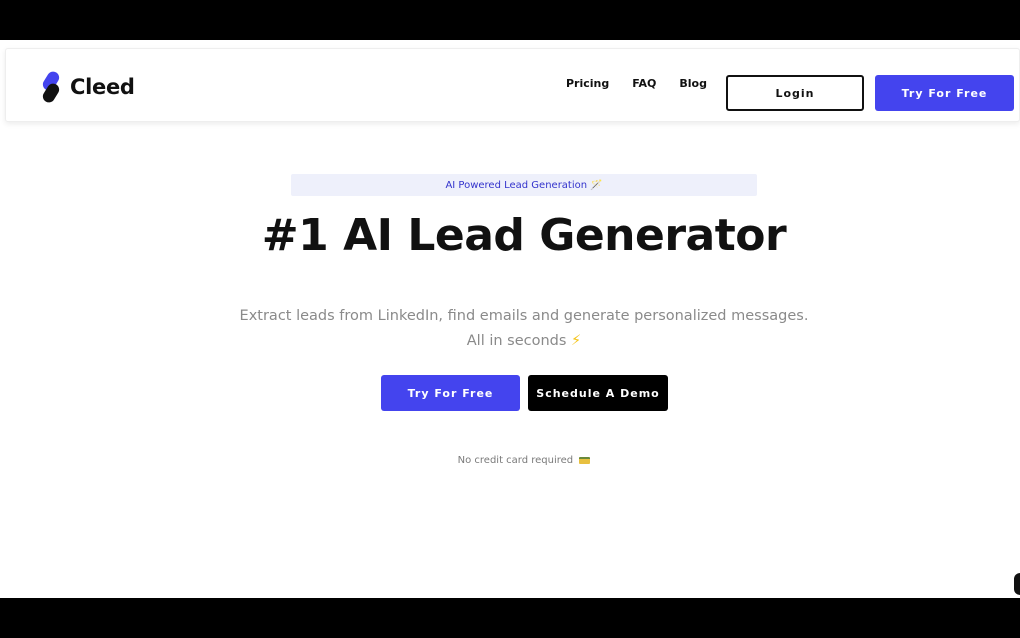 The width and height of the screenshot is (1020, 638). Describe the element at coordinates (51, 87) in the screenshot. I see `cleed-logo-icon` at that location.